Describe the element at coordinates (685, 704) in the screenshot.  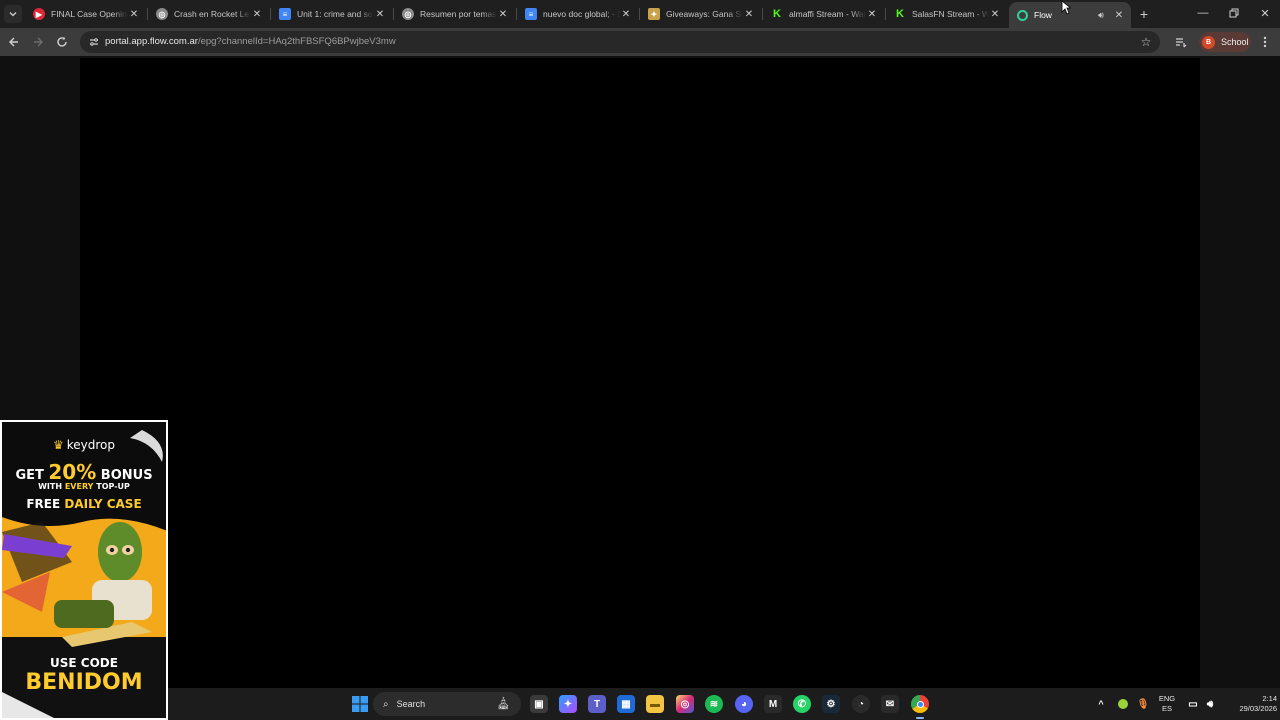
I see `instagram-icon: ◎` at that location.